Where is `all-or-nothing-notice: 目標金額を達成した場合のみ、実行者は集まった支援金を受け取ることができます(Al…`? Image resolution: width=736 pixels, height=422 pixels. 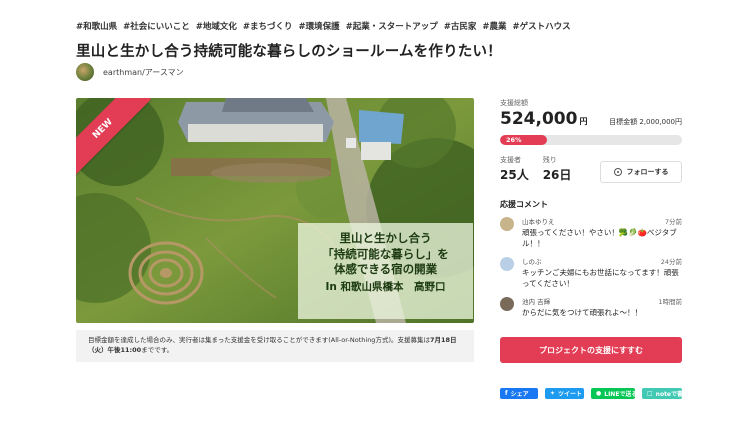
all-or-nothing-notice: 目標金額を達成した場合のみ、実行者は集まった支援金を受け取ることができます(Al… is located at coordinates (275, 346).